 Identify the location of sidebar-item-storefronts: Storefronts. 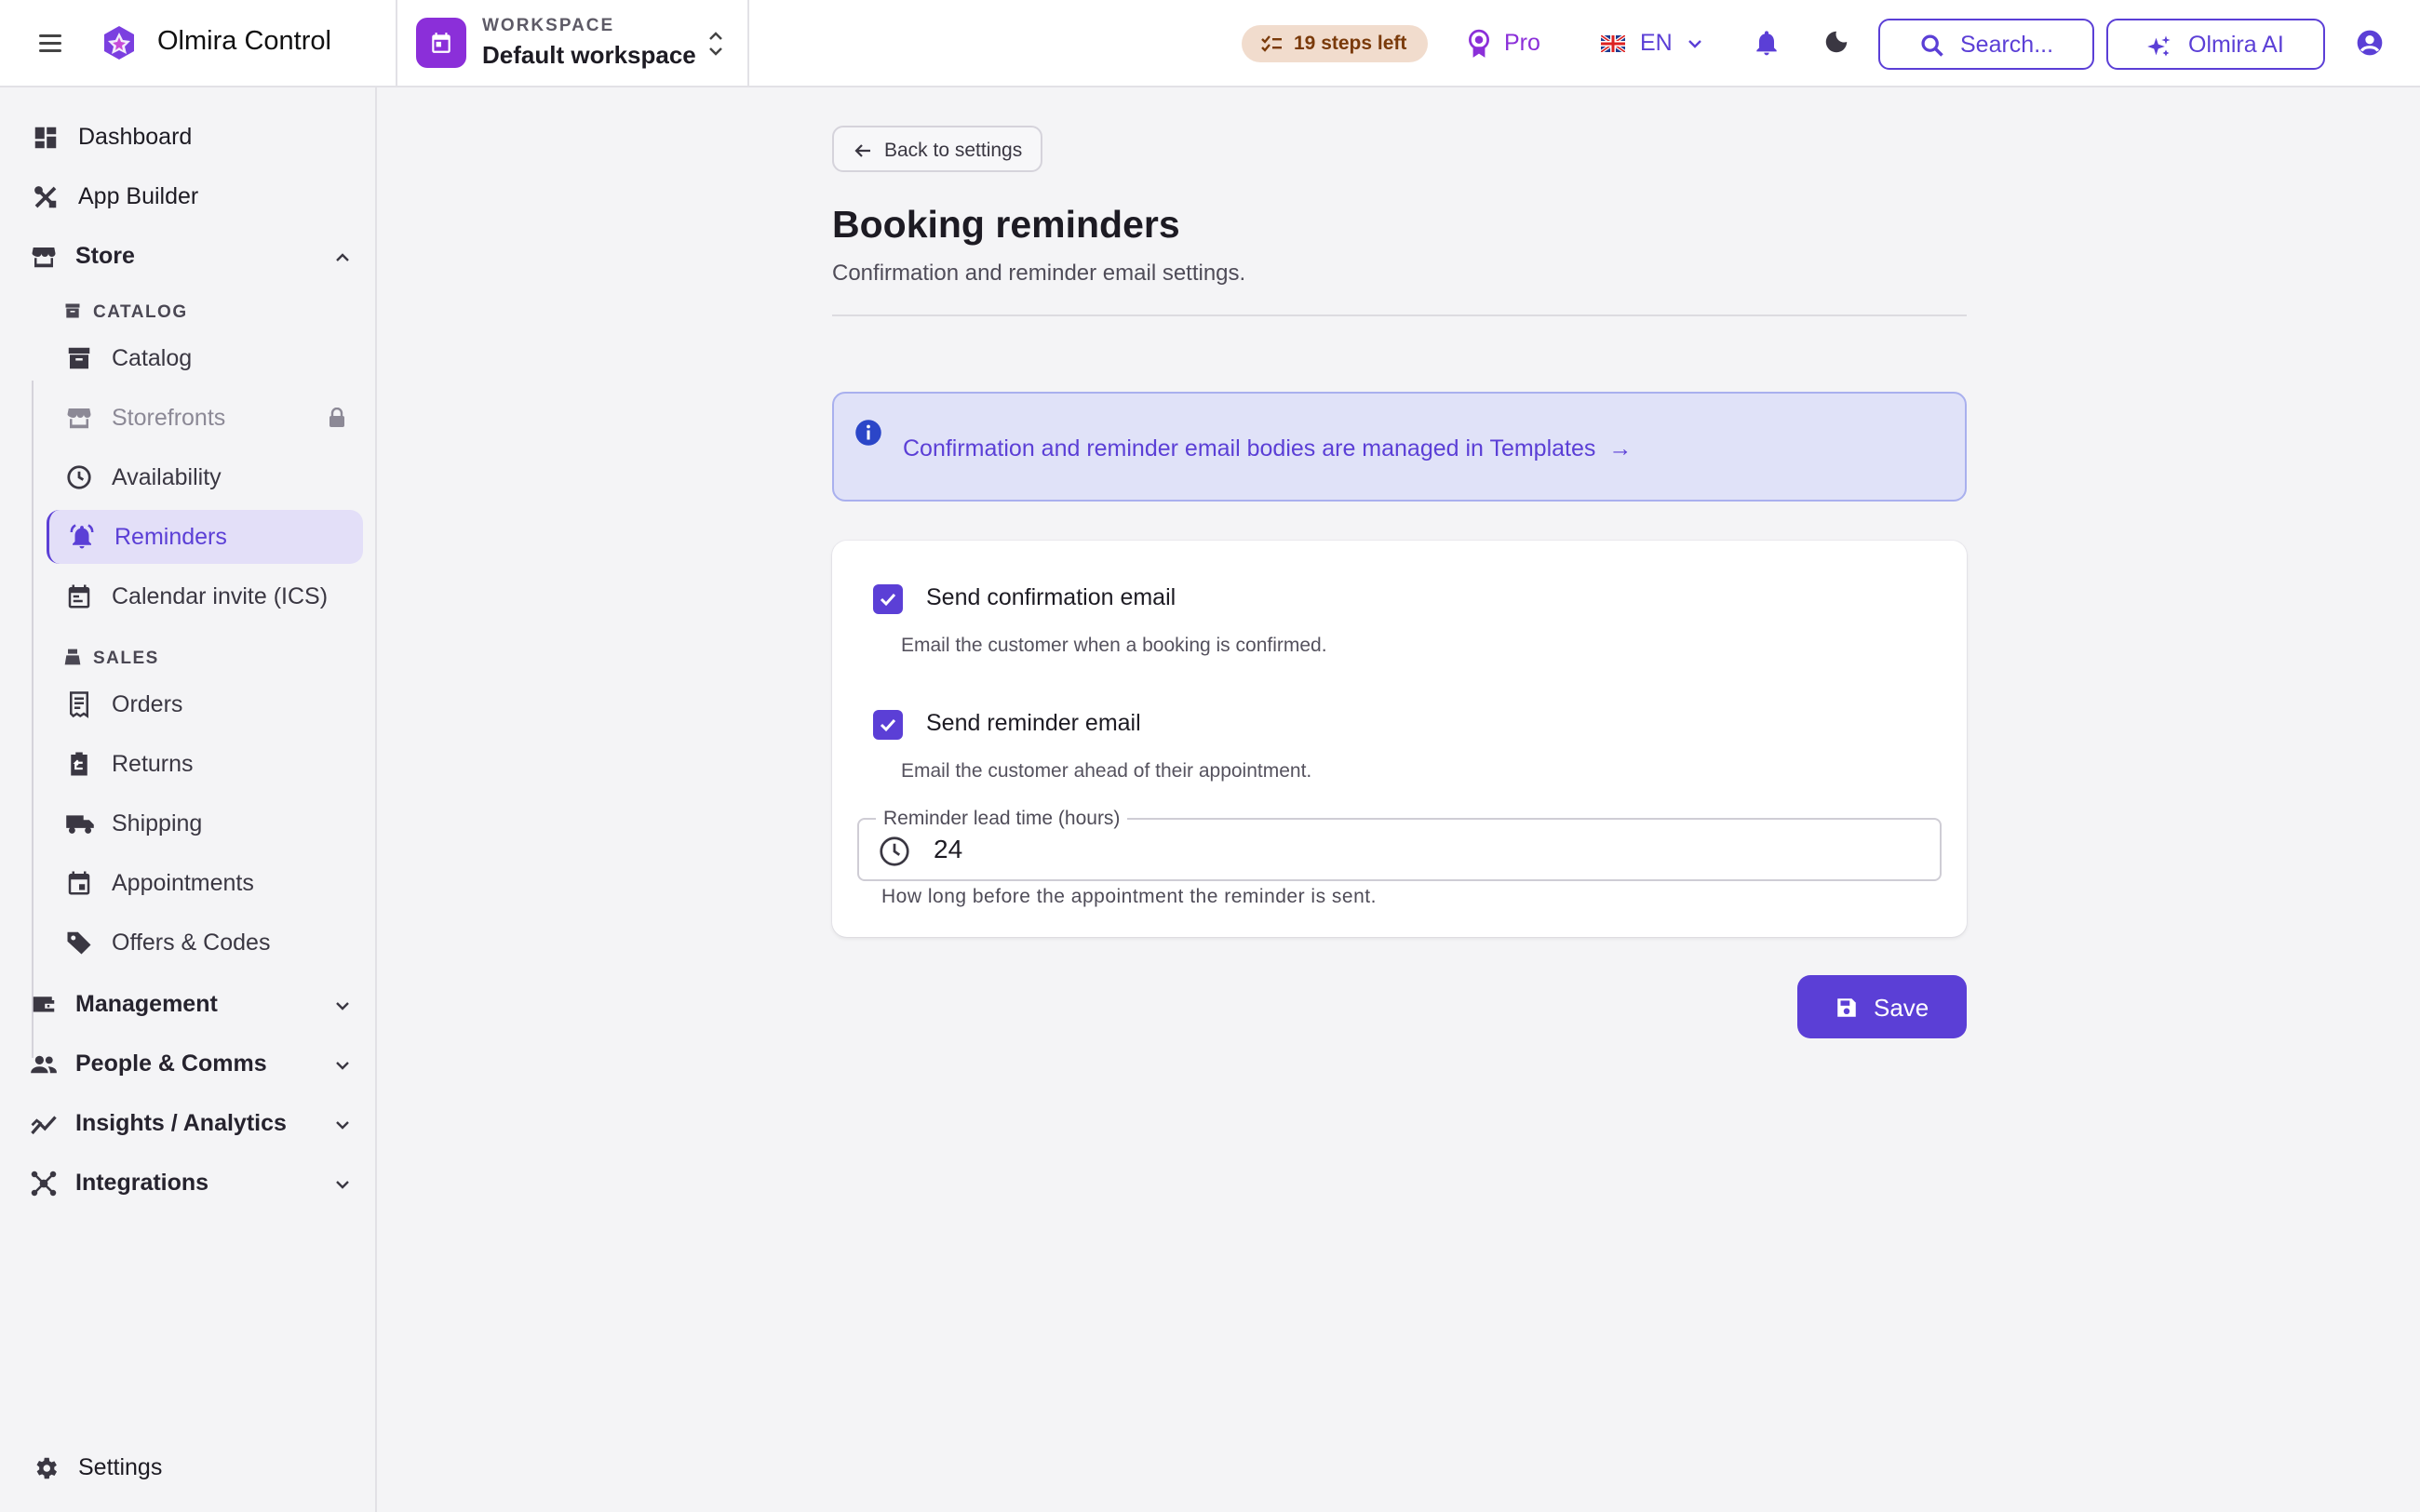
(205, 418).